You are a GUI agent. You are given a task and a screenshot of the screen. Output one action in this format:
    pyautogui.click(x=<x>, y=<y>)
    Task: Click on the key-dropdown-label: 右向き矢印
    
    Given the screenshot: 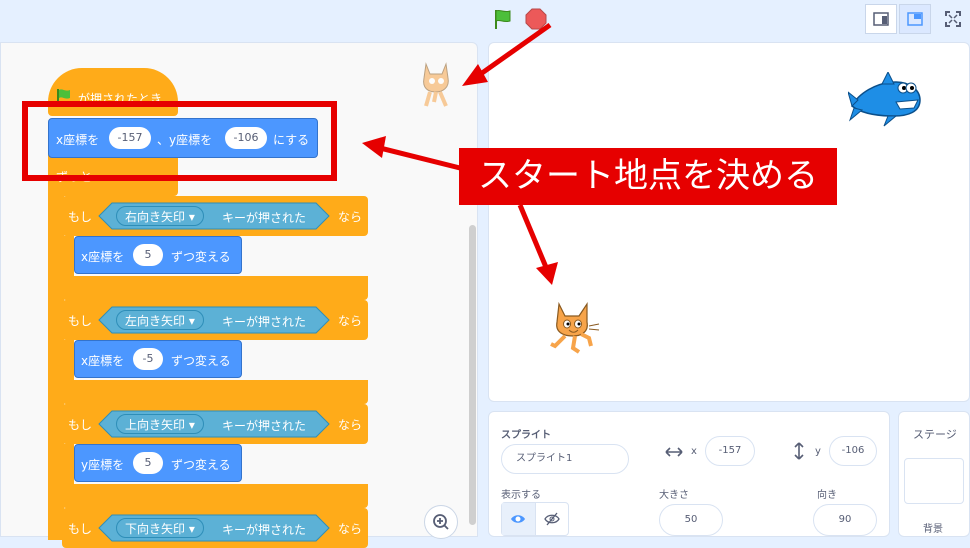 What is the action you would take?
    pyautogui.click(x=155, y=217)
    